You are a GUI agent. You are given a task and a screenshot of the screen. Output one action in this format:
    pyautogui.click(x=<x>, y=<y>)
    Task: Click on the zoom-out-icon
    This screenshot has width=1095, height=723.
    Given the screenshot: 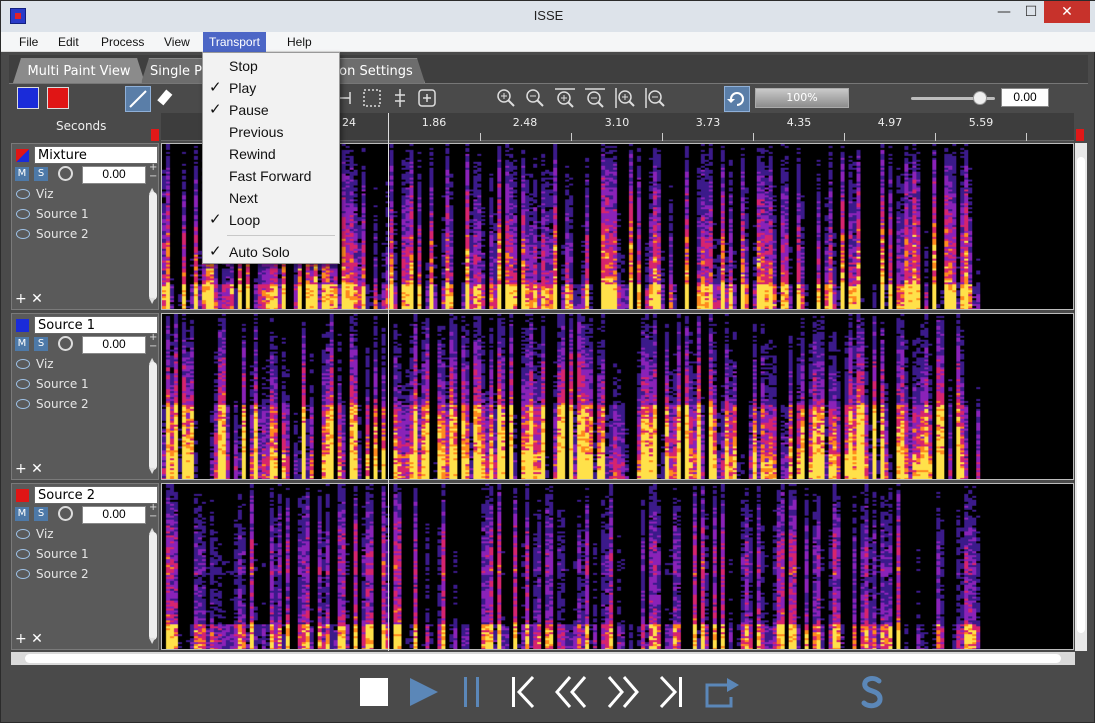 What is the action you would take?
    pyautogui.click(x=535, y=99)
    